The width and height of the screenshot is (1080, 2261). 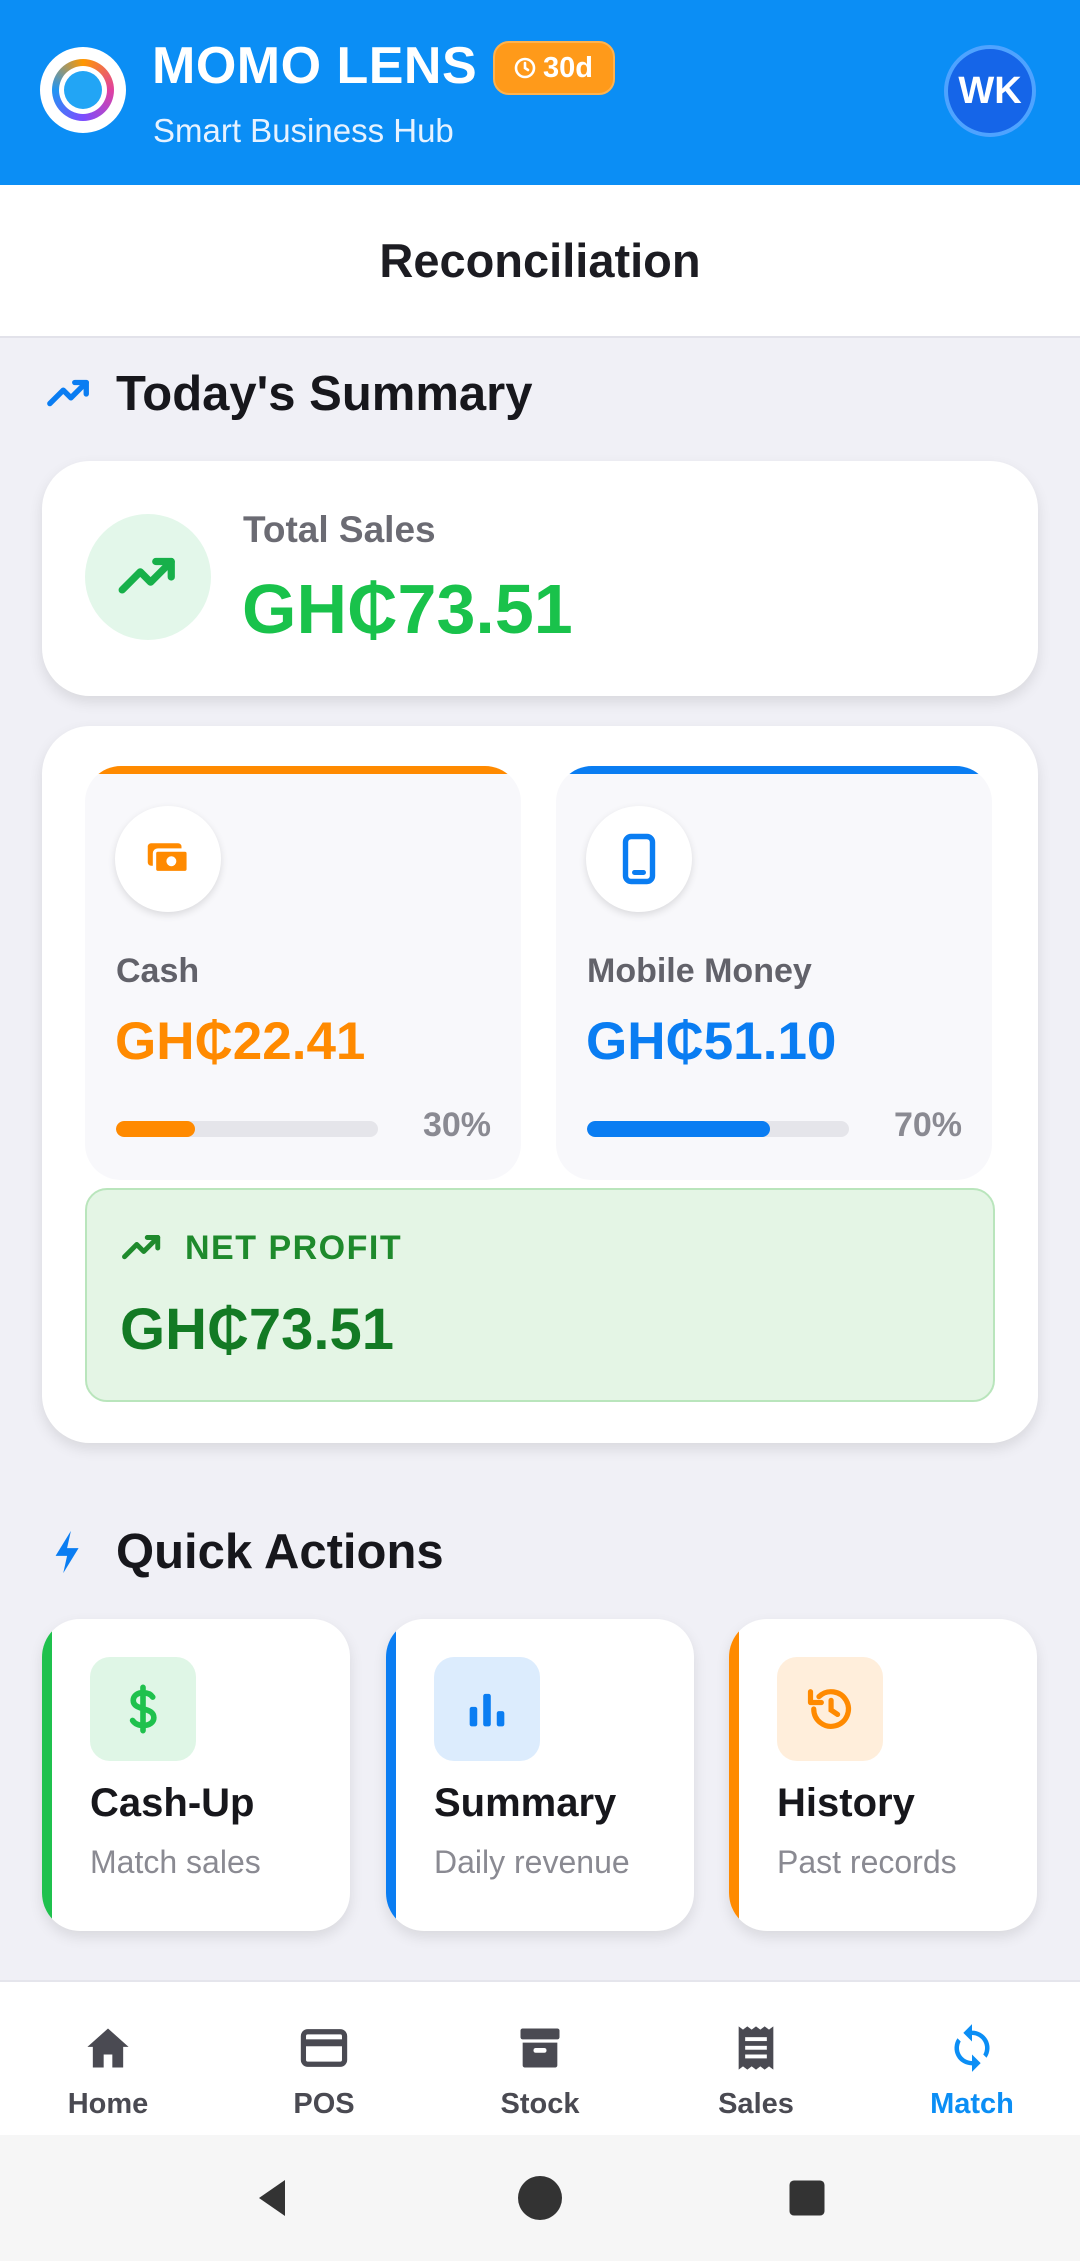 What do you see at coordinates (846, 1803) in the screenshot?
I see `history-title: History` at bounding box center [846, 1803].